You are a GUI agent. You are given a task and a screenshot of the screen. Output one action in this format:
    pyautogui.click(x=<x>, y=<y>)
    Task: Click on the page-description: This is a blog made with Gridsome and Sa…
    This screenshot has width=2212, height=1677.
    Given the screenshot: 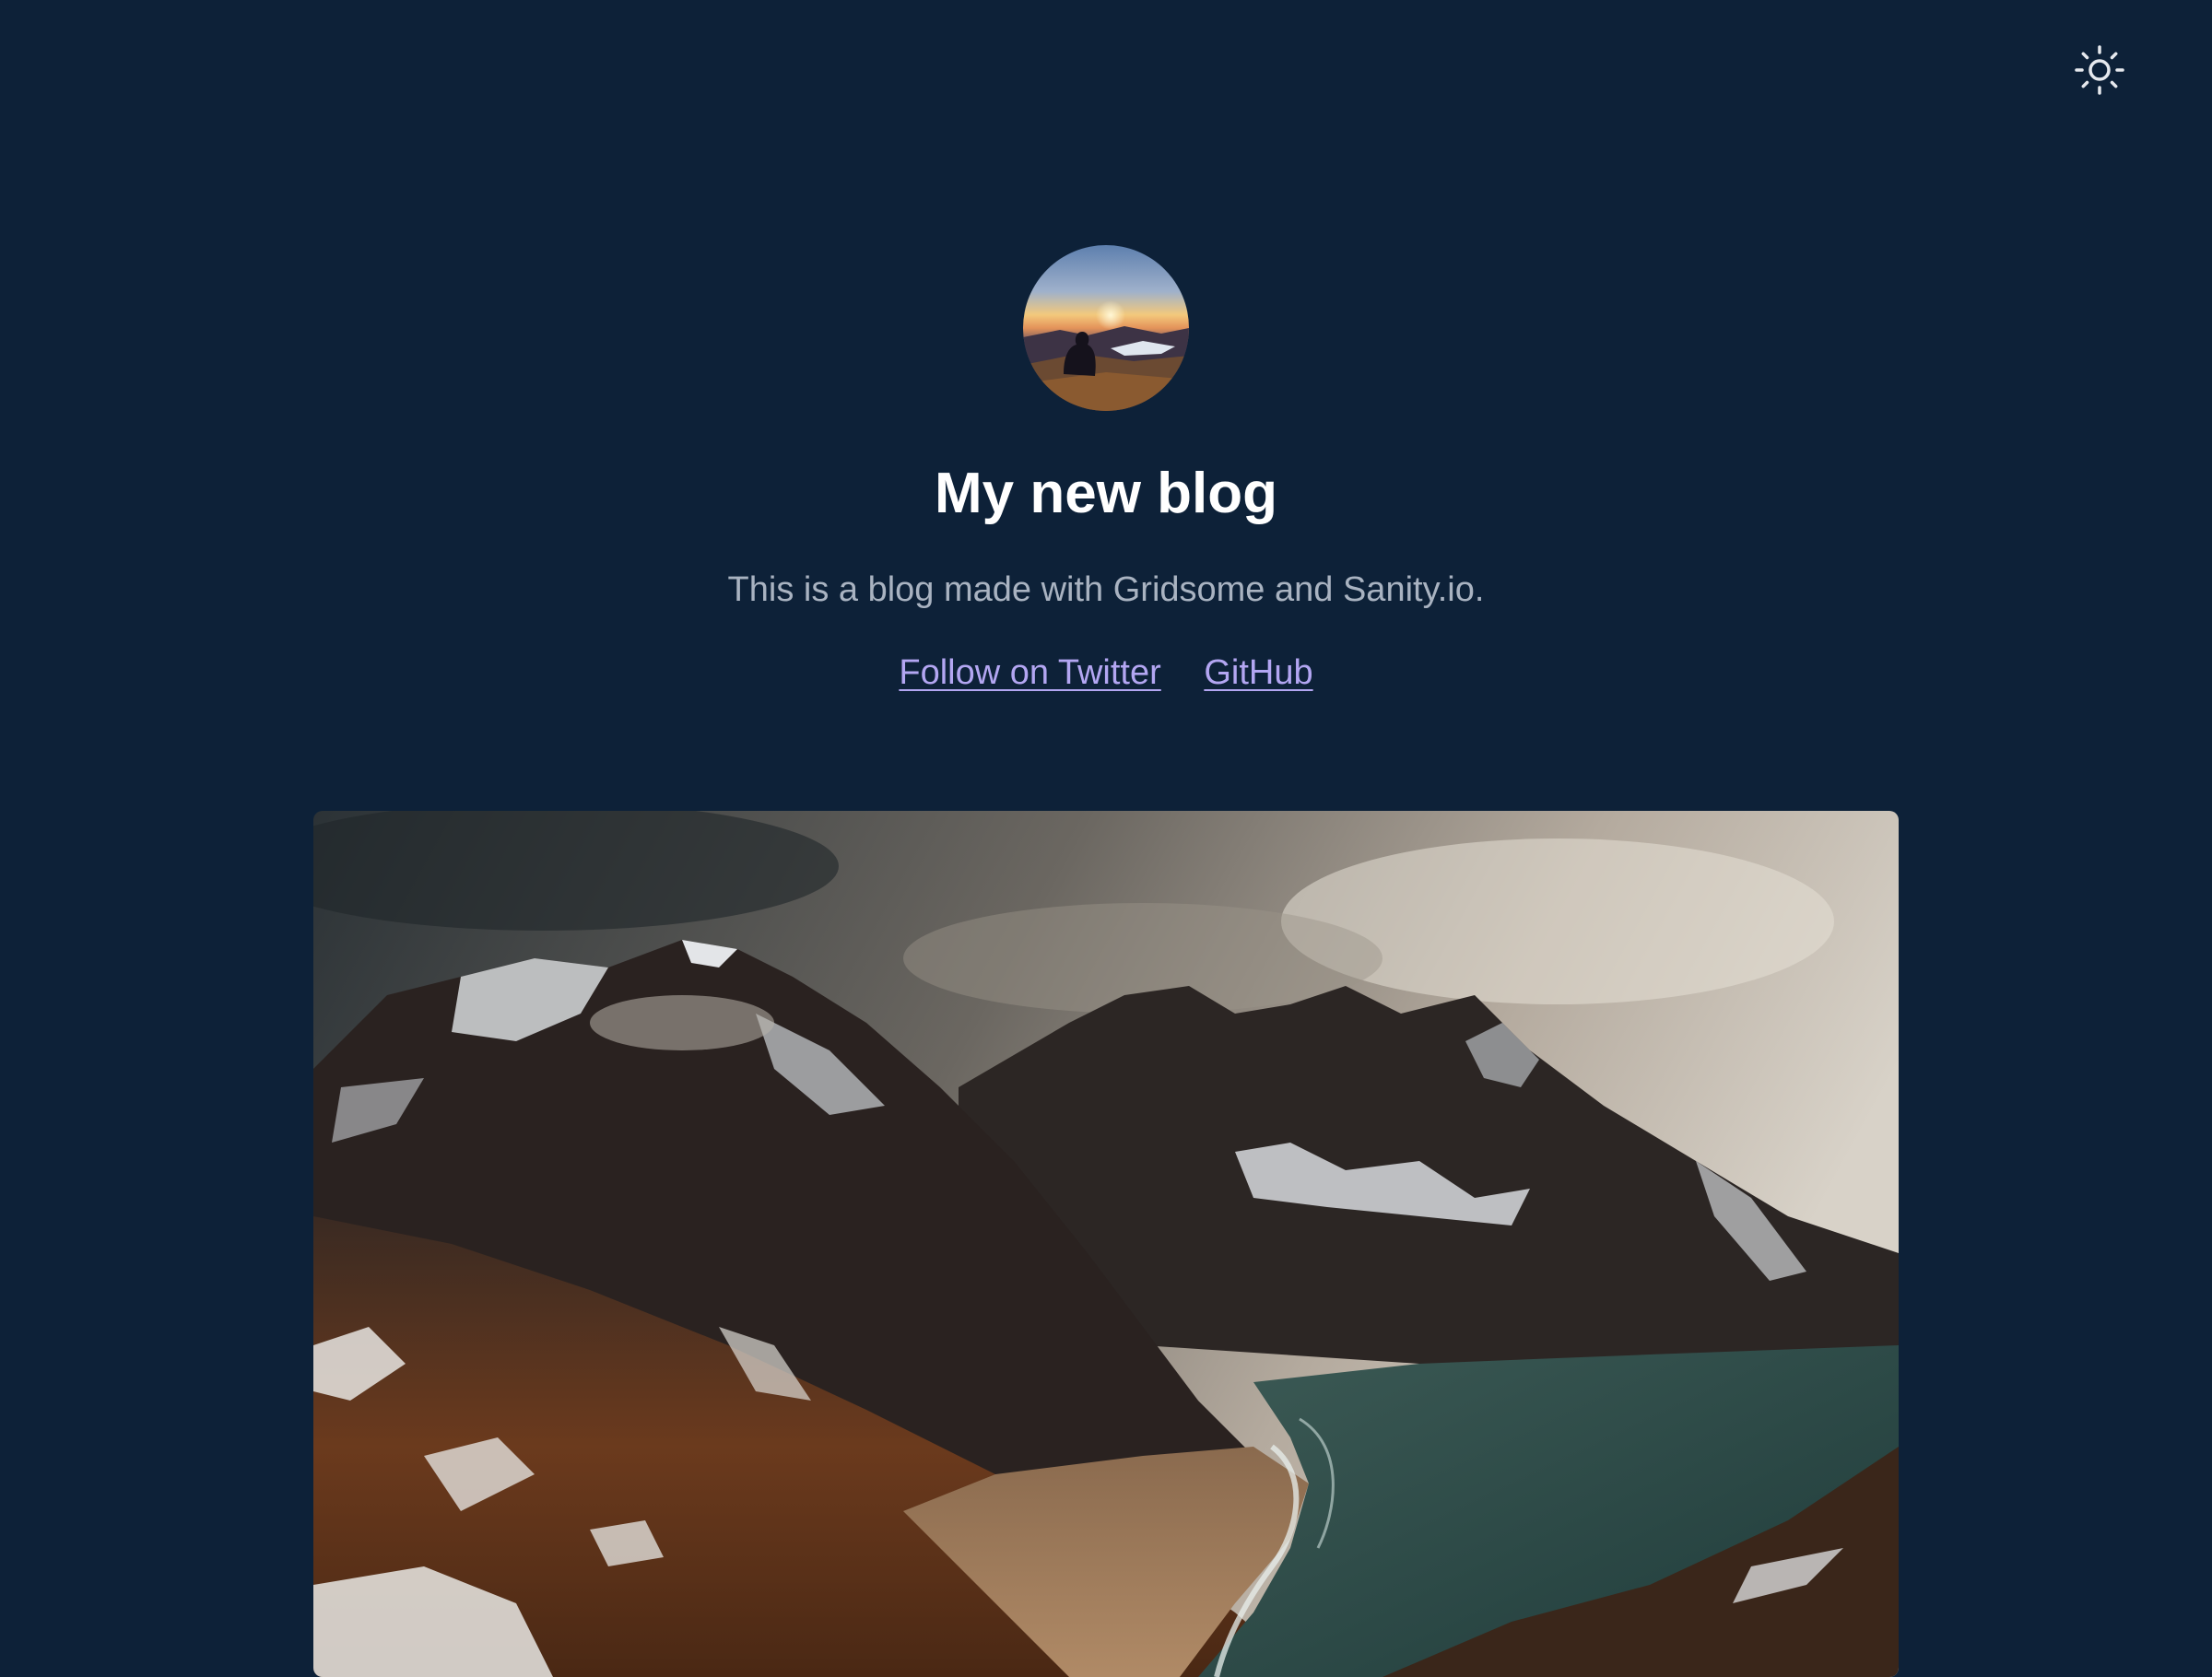 What is the action you would take?
    pyautogui.click(x=1106, y=589)
    